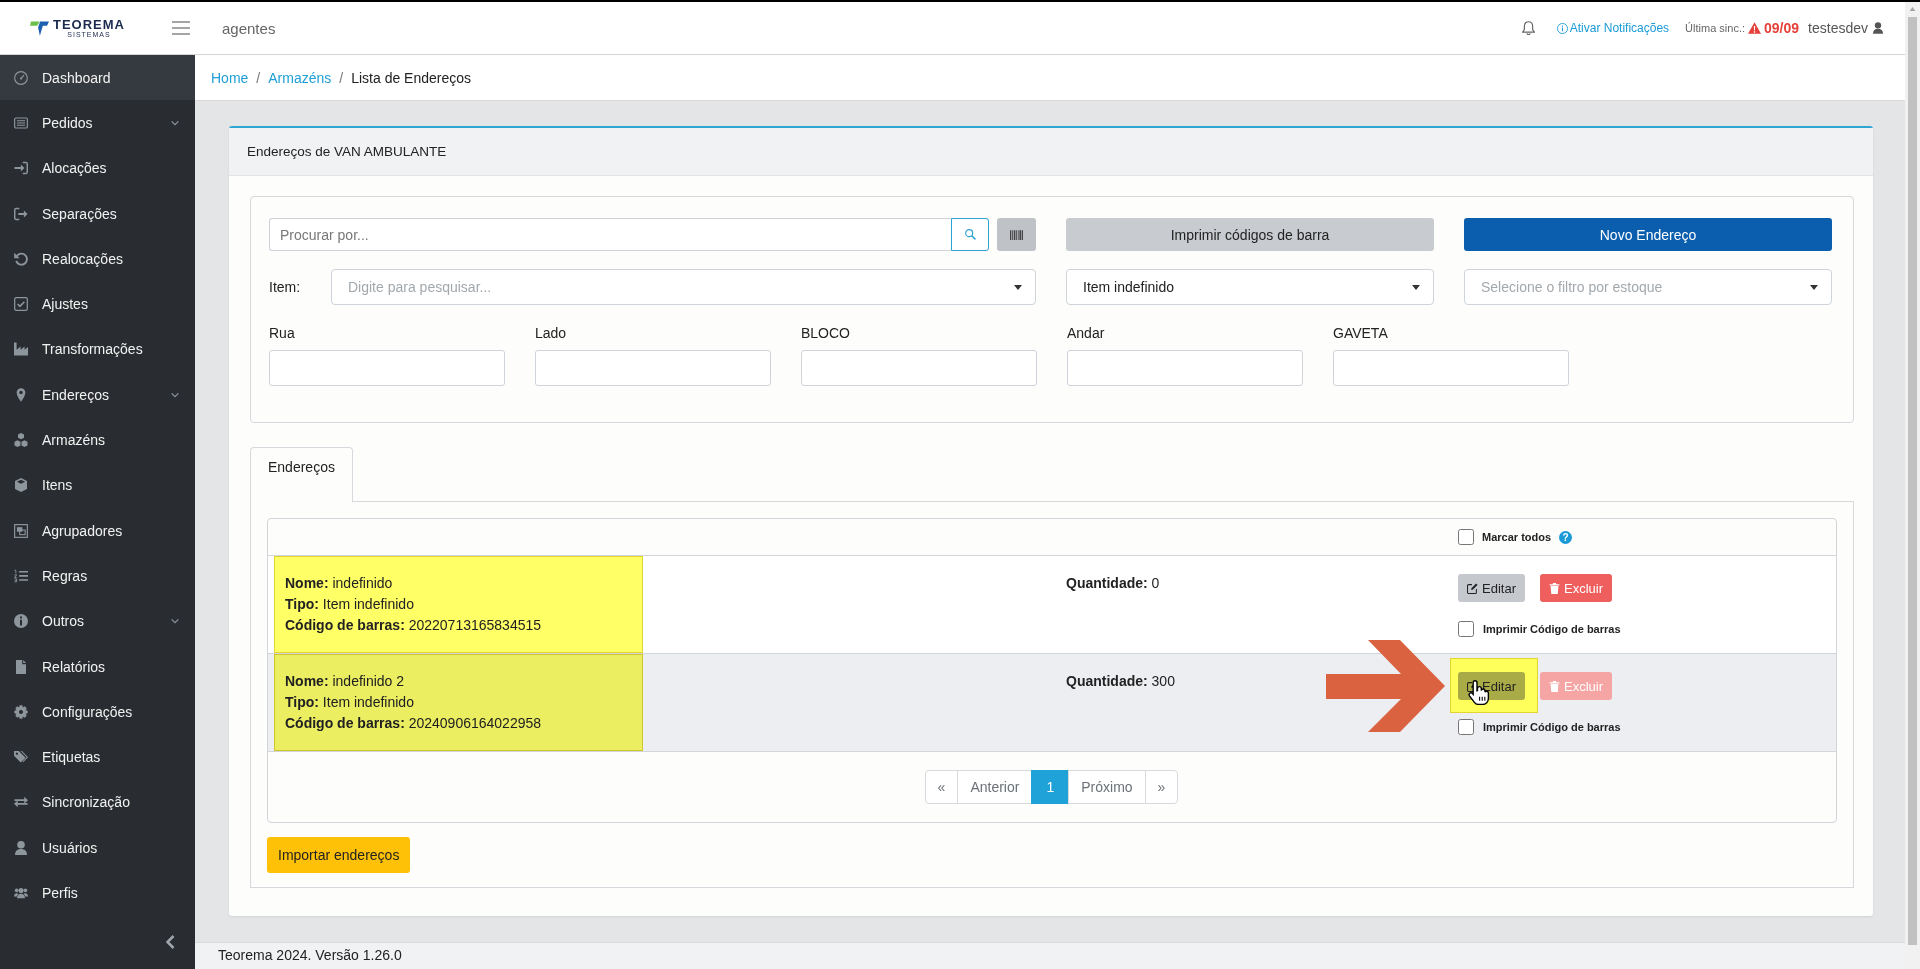 Image resolution: width=1920 pixels, height=969 pixels. What do you see at coordinates (181, 28) in the screenshot?
I see `menu-icon` at bounding box center [181, 28].